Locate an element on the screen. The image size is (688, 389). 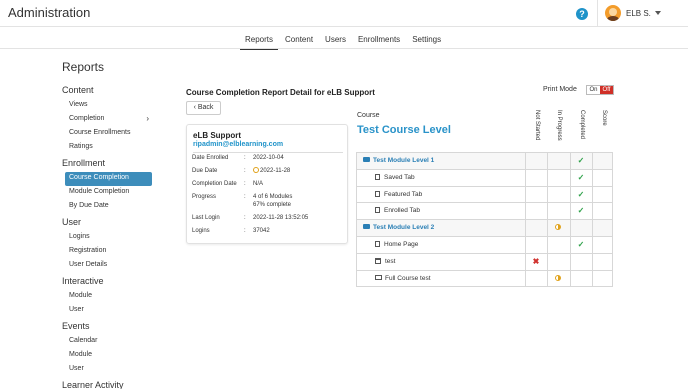
back-label: Back is located at coordinates (205, 107).